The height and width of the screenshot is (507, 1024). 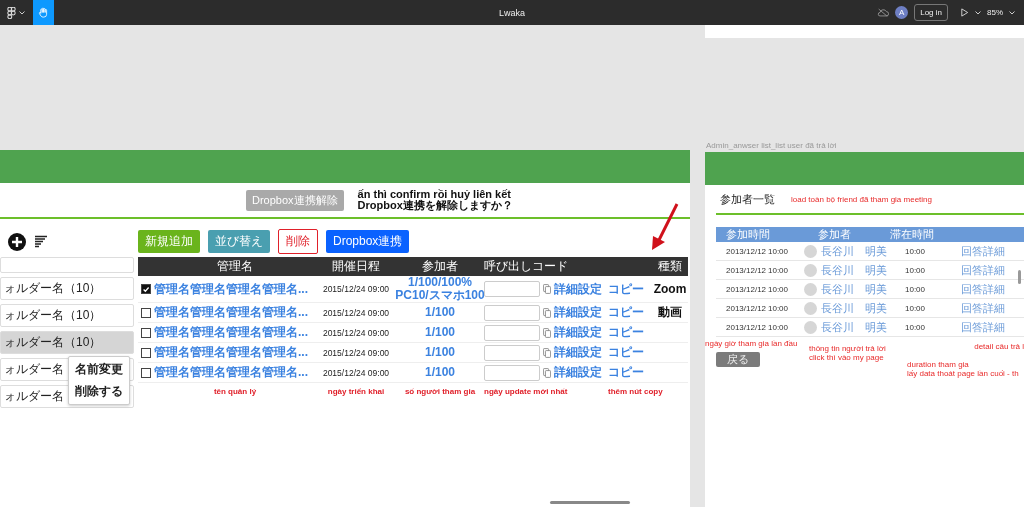 I want to click on file-title: Lwaka, so click(x=512, y=12).